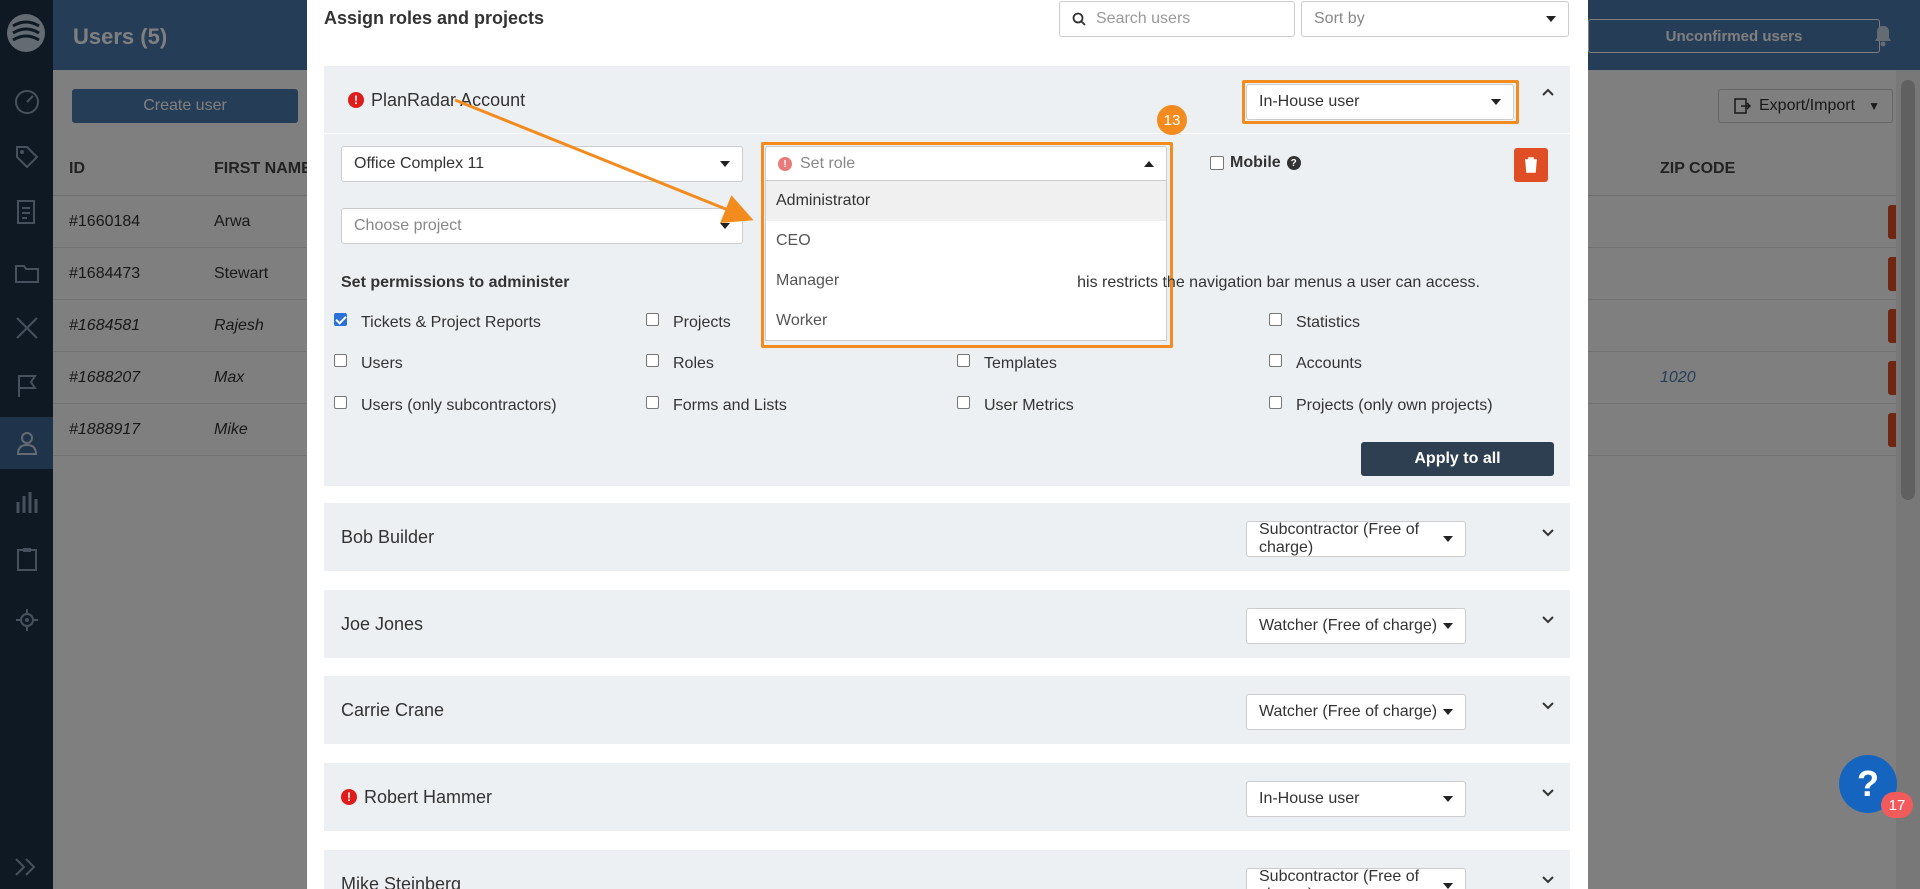 The width and height of the screenshot is (1920, 889). I want to click on help-notification-badge: 17, so click(1897, 805).